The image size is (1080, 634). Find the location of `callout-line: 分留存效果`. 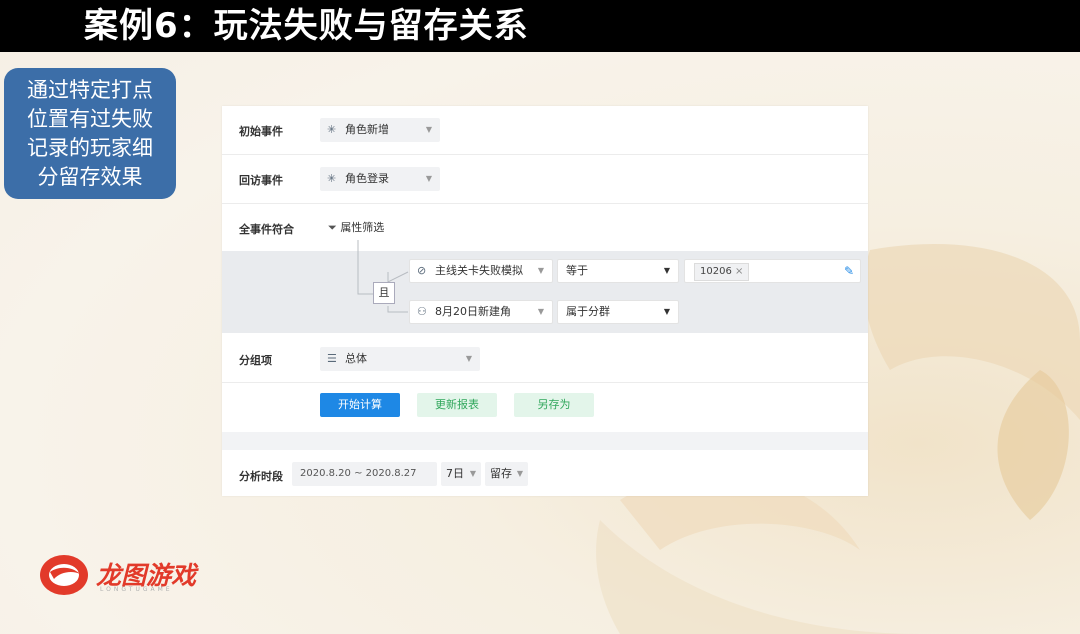

callout-line: 分留存效果 is located at coordinates (90, 176).